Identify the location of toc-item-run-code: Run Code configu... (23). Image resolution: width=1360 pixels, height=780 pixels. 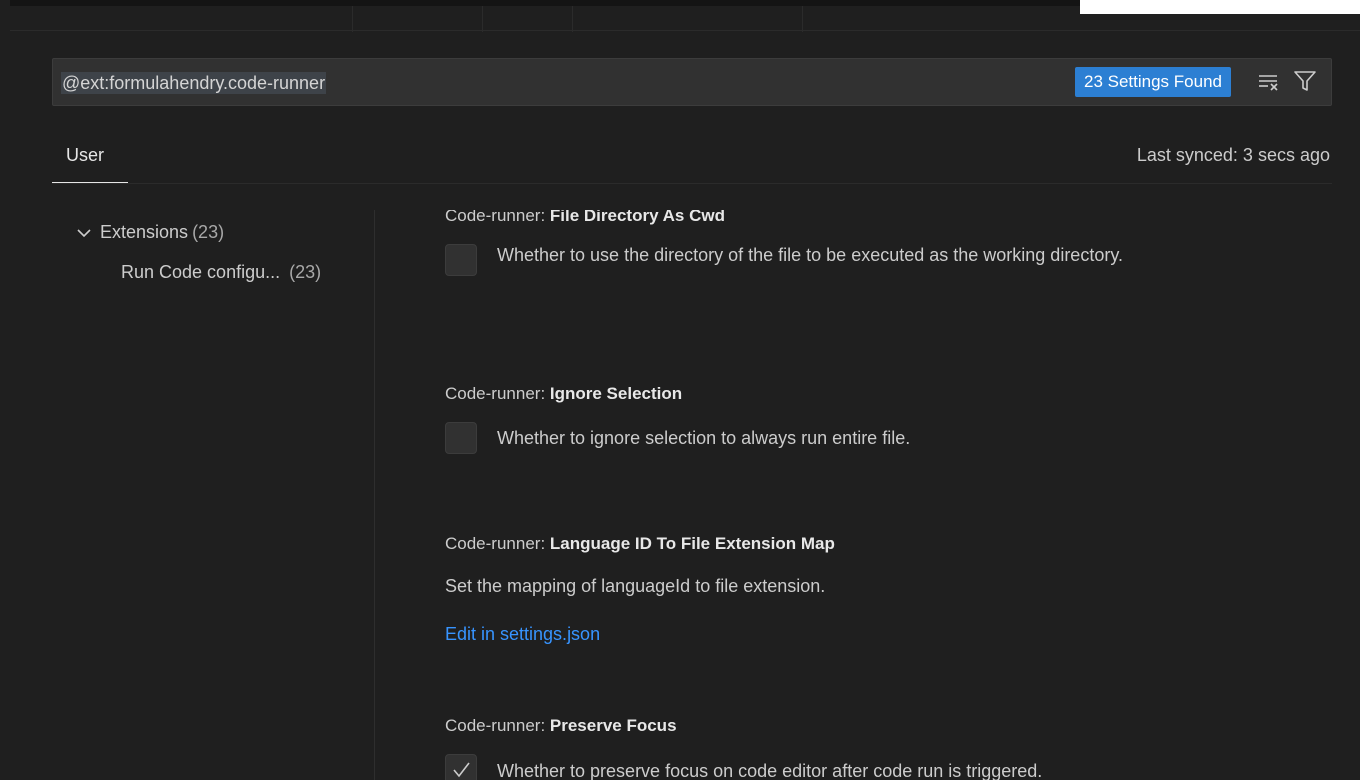
(221, 272).